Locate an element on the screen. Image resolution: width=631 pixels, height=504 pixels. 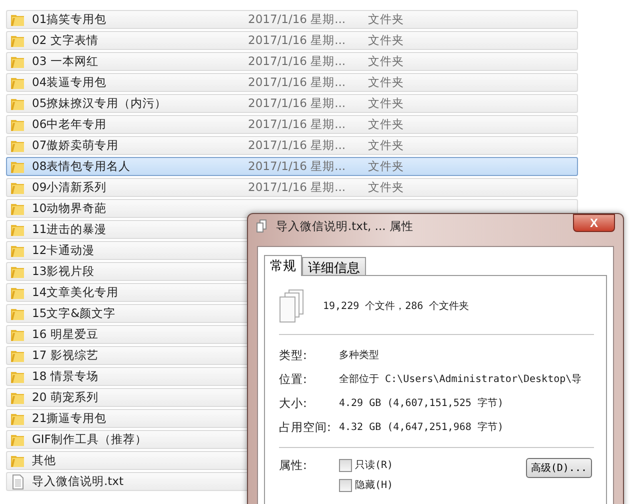
checkbox-label: 隐藏(H) is located at coordinates (374, 485).